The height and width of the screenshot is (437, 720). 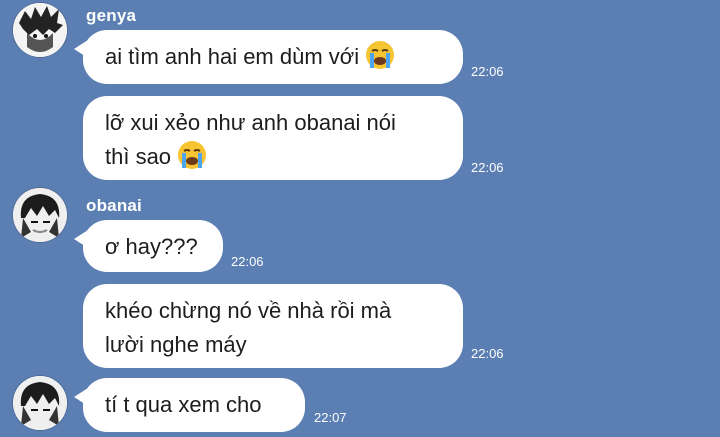 I want to click on avatar-obanai, so click(x=40, y=215).